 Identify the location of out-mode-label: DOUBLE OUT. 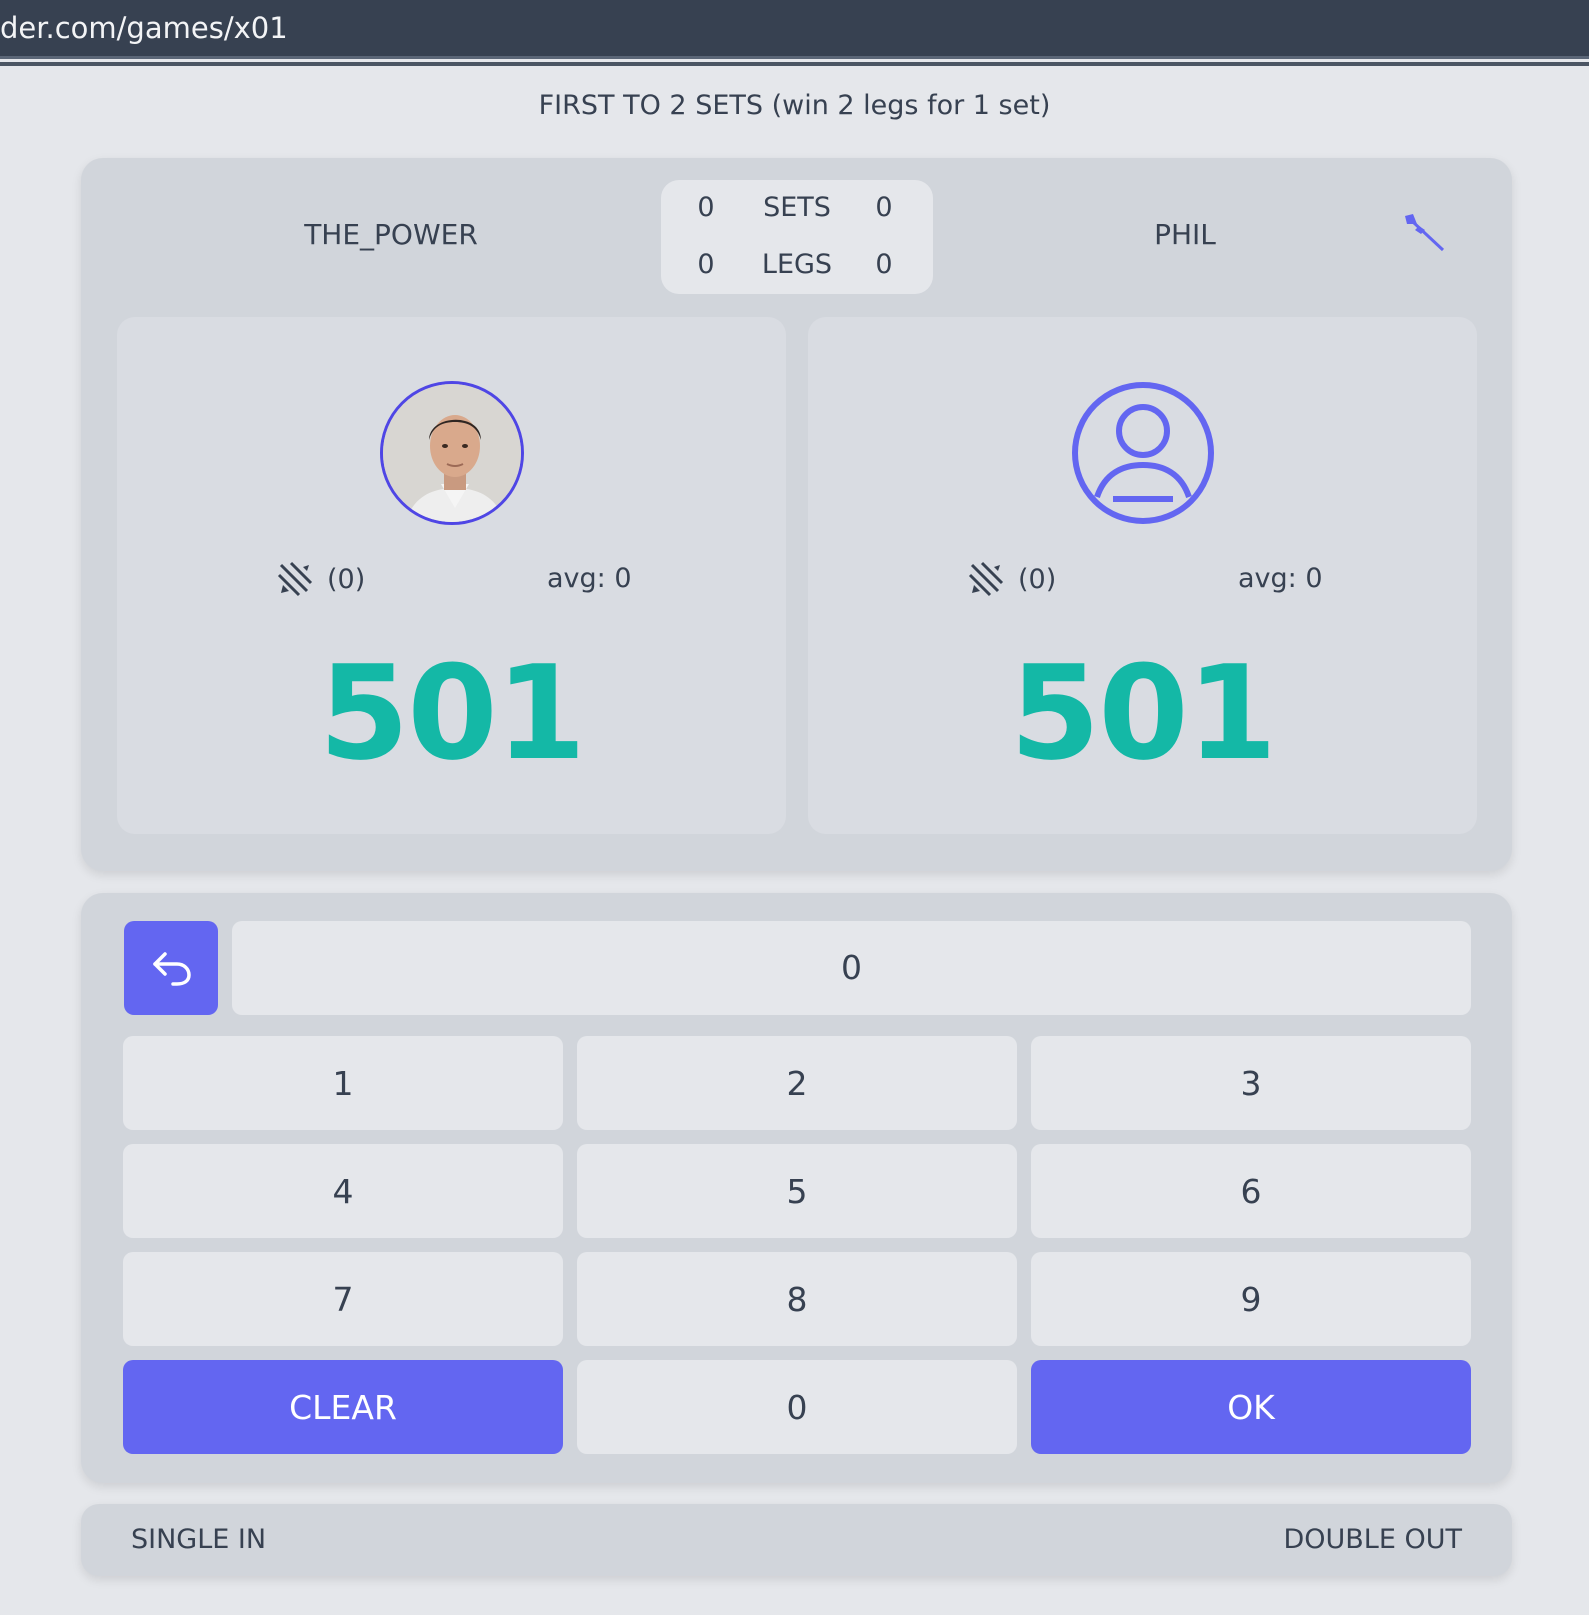
(1372, 1539).